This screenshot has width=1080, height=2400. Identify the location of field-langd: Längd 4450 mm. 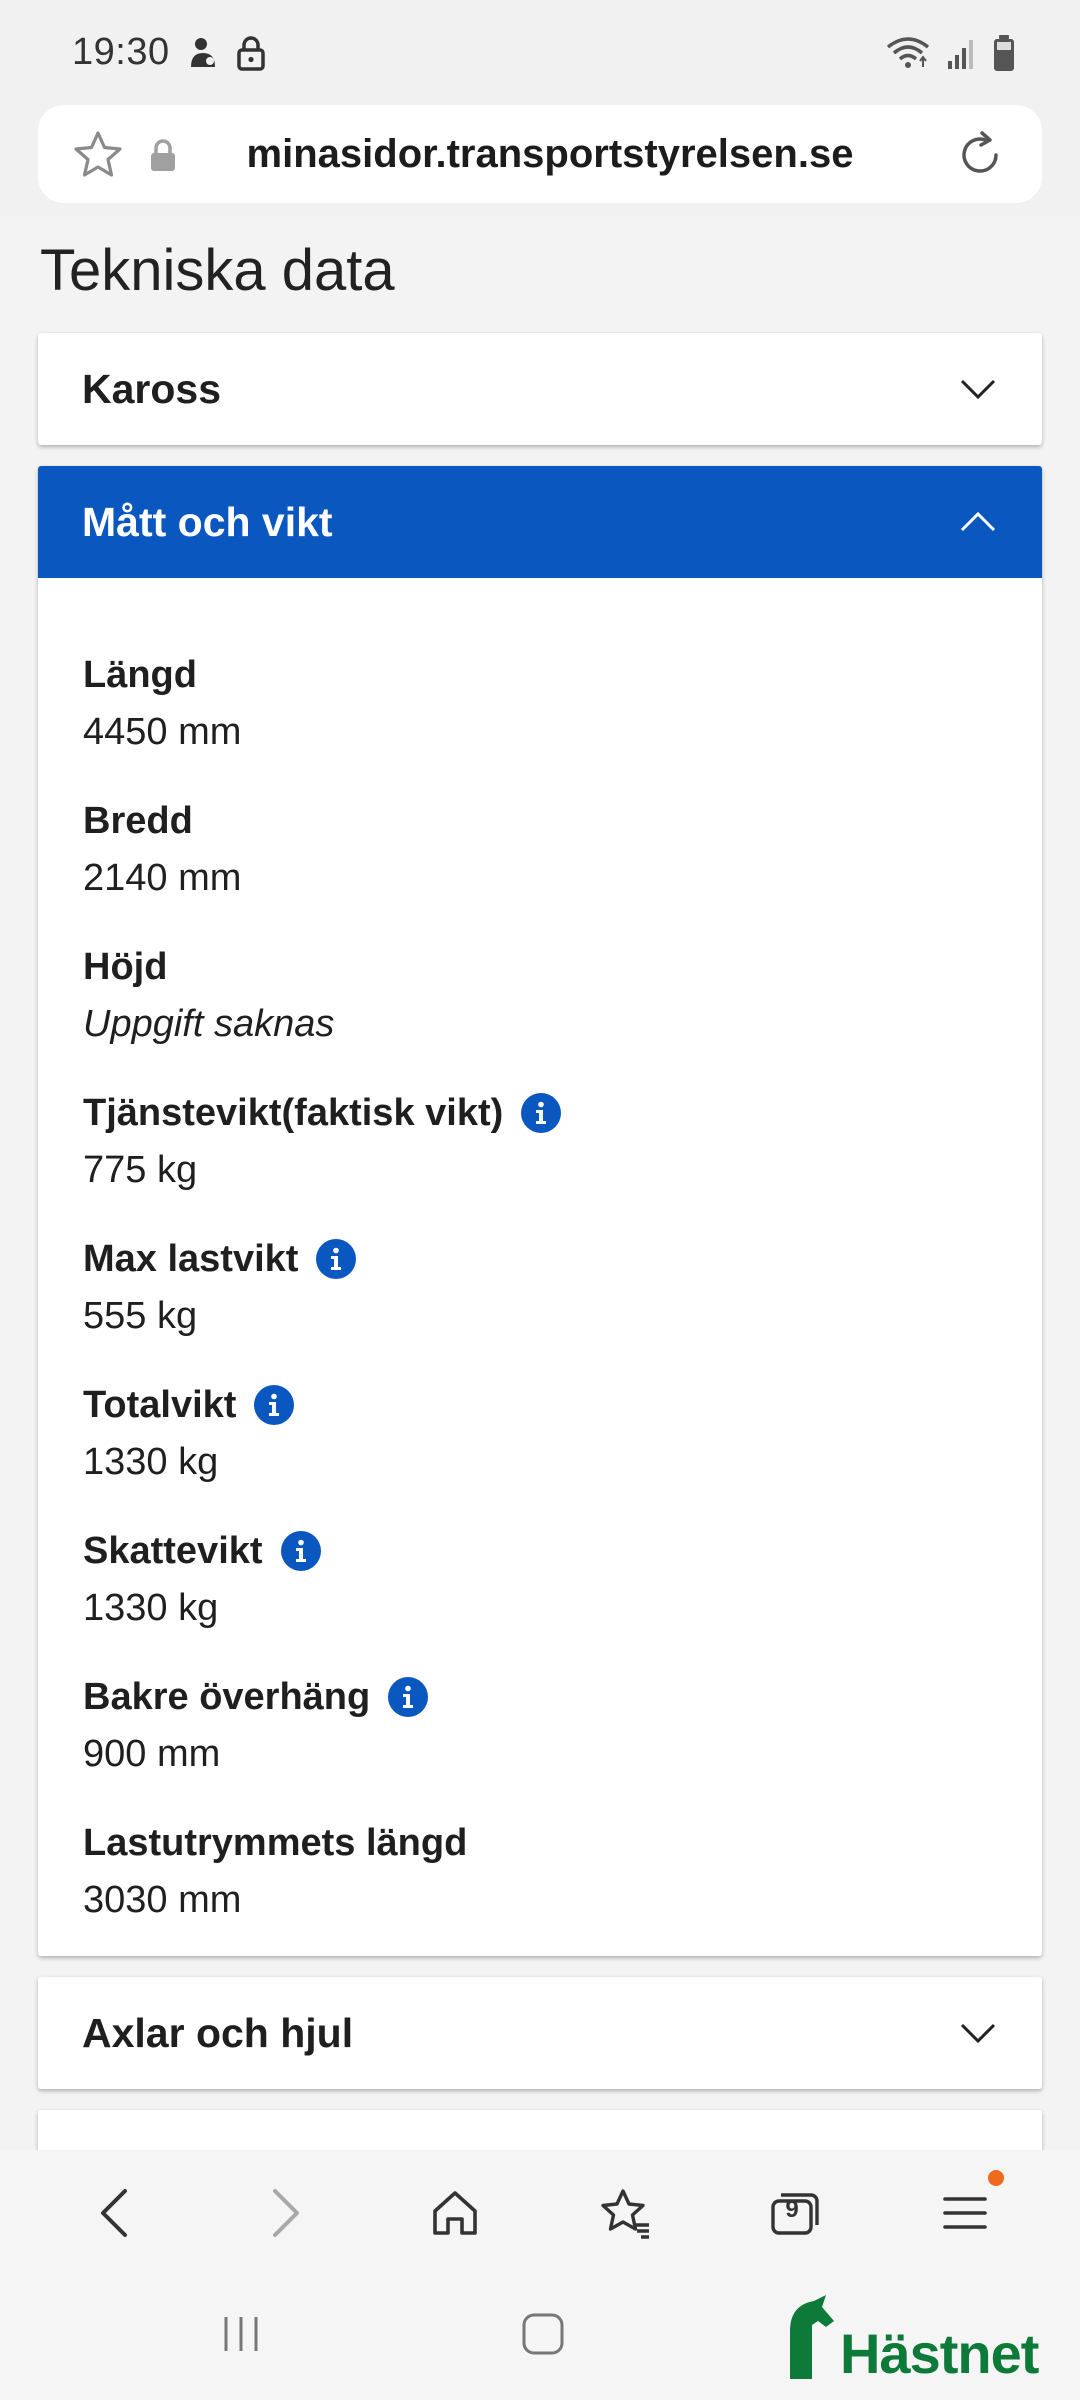
(540, 705).